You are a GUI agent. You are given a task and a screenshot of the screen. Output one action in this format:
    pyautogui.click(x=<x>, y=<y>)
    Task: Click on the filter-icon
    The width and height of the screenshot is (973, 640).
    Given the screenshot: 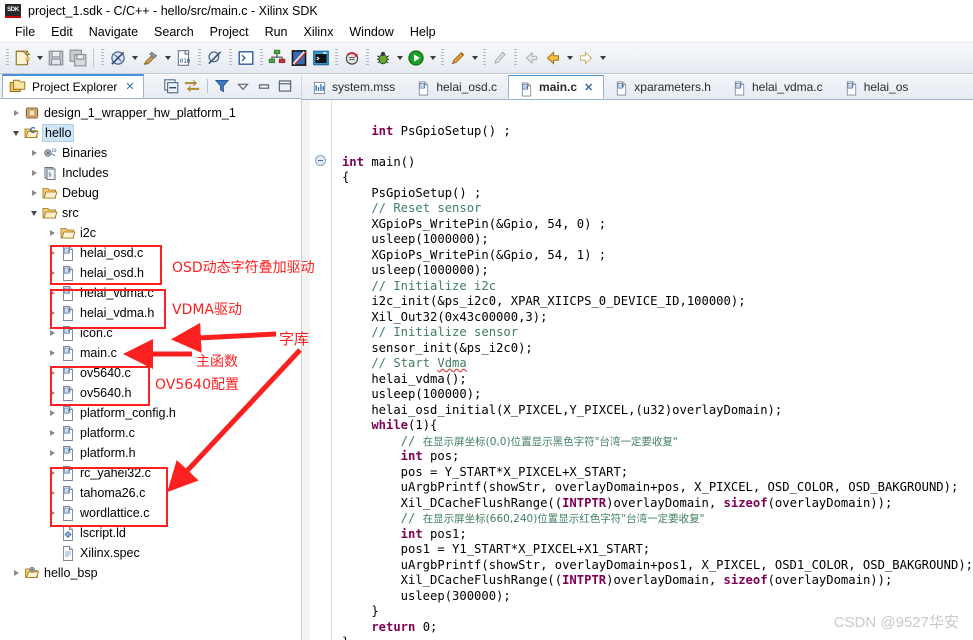 What is the action you would take?
    pyautogui.click(x=222, y=86)
    